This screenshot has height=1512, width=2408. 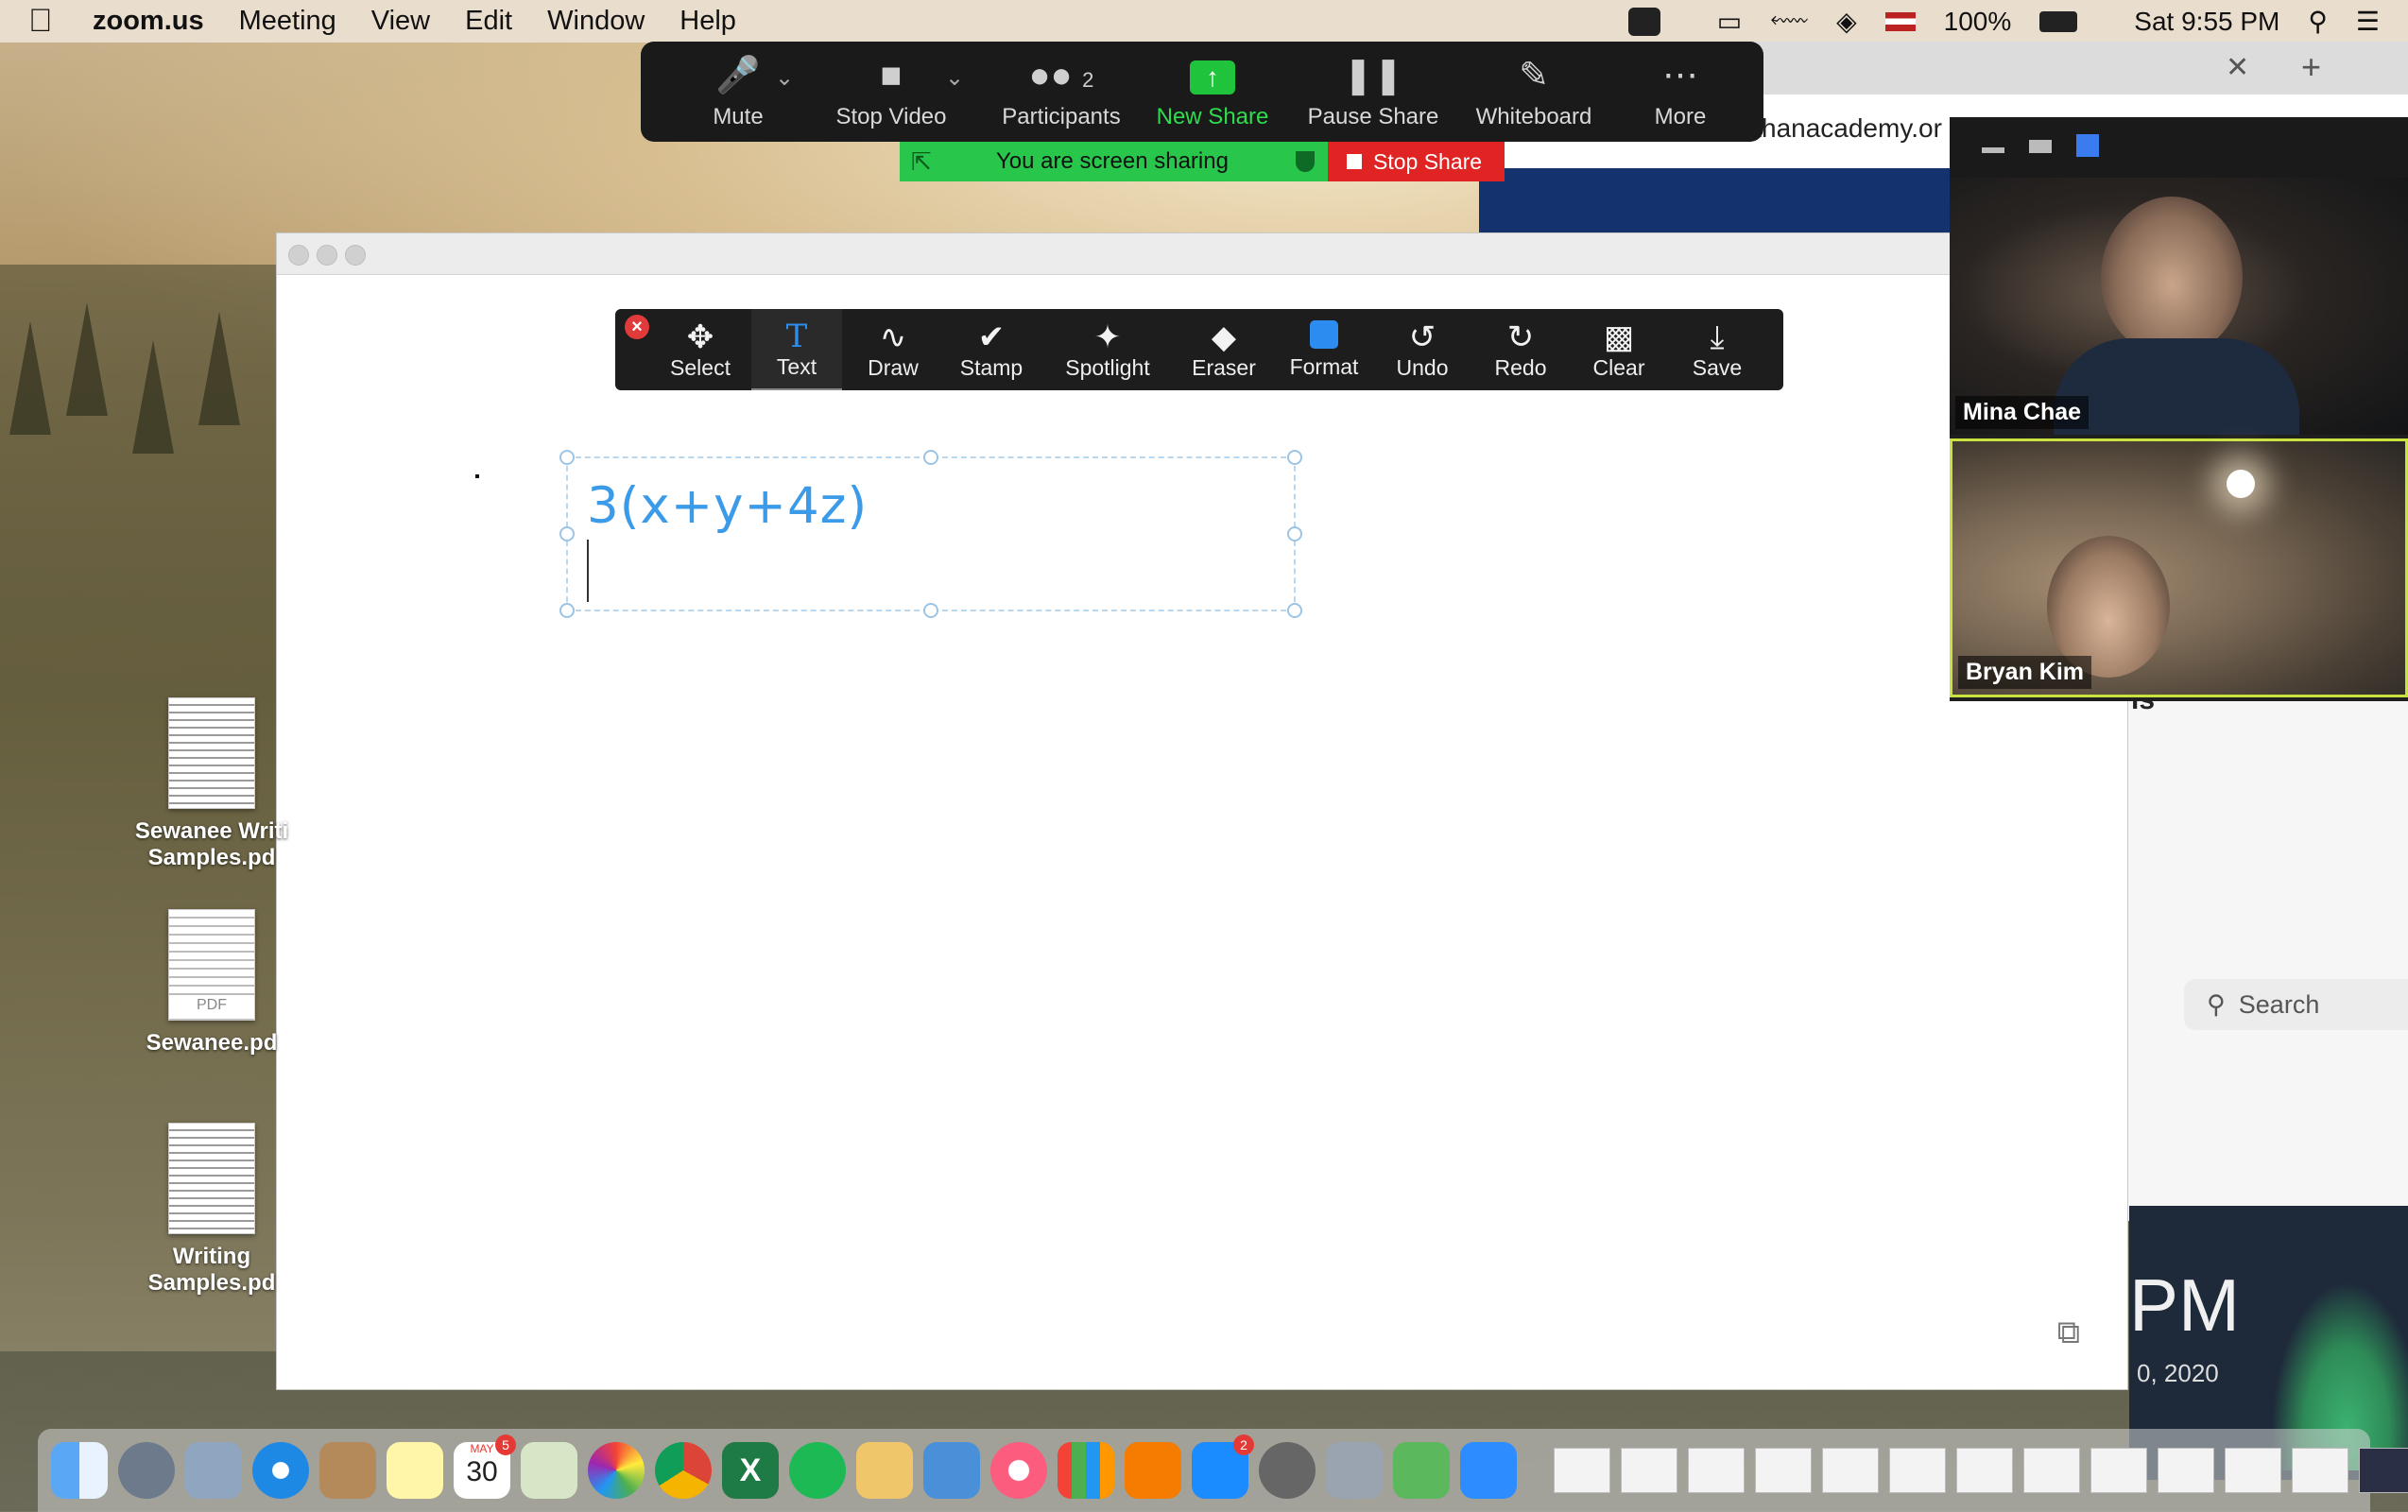 What do you see at coordinates (701, 349) in the screenshot?
I see `tool-select: ✥ Select` at bounding box center [701, 349].